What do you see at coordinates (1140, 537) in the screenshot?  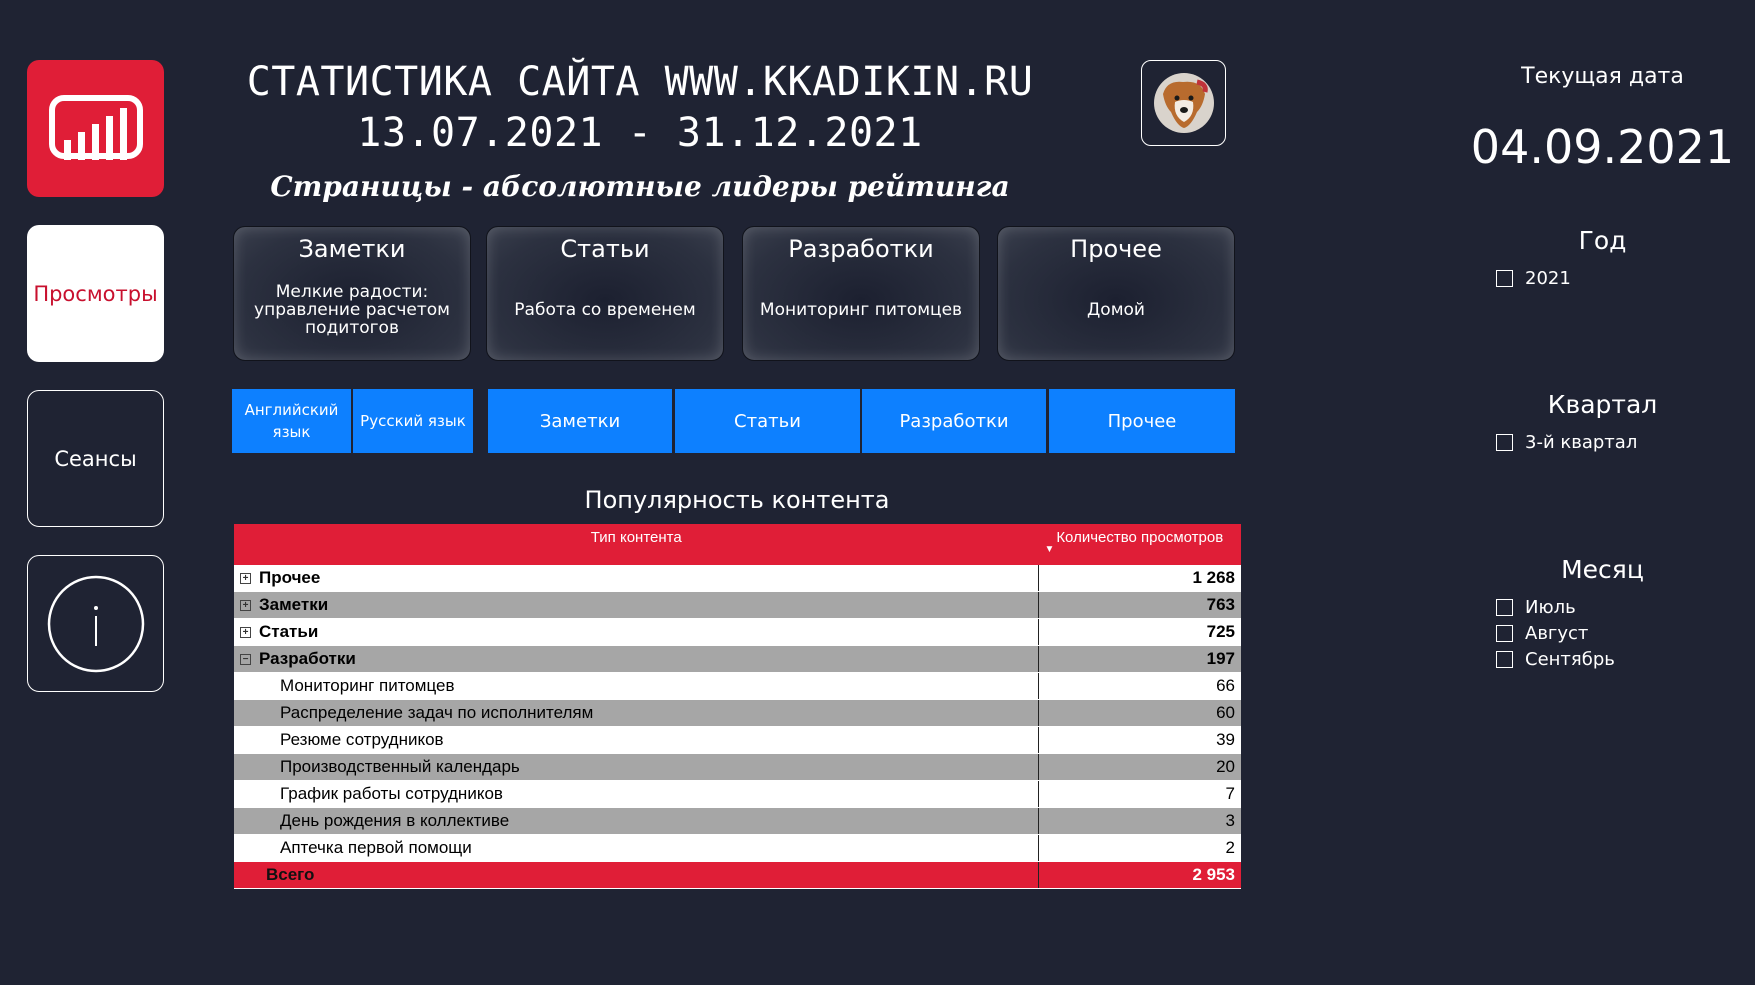 I see `column-header-views-label: Количество просмотров` at bounding box center [1140, 537].